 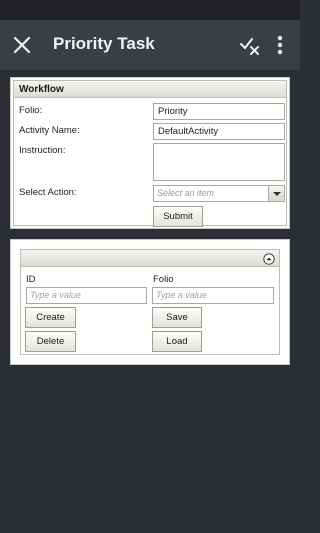 I want to click on delete-button: Delete, so click(x=50, y=341).